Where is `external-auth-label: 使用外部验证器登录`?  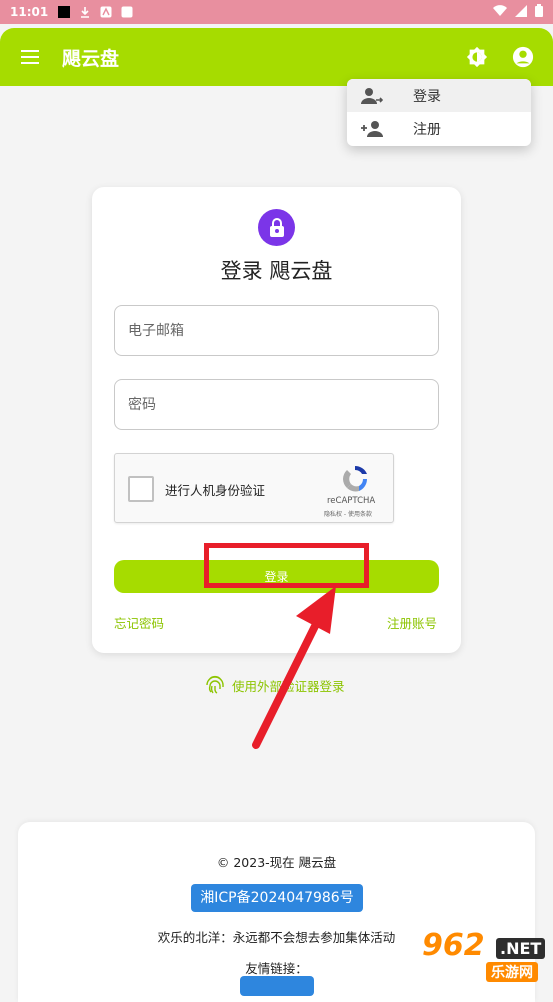
external-auth-label: 使用外部验证器登录 is located at coordinates (288, 686).